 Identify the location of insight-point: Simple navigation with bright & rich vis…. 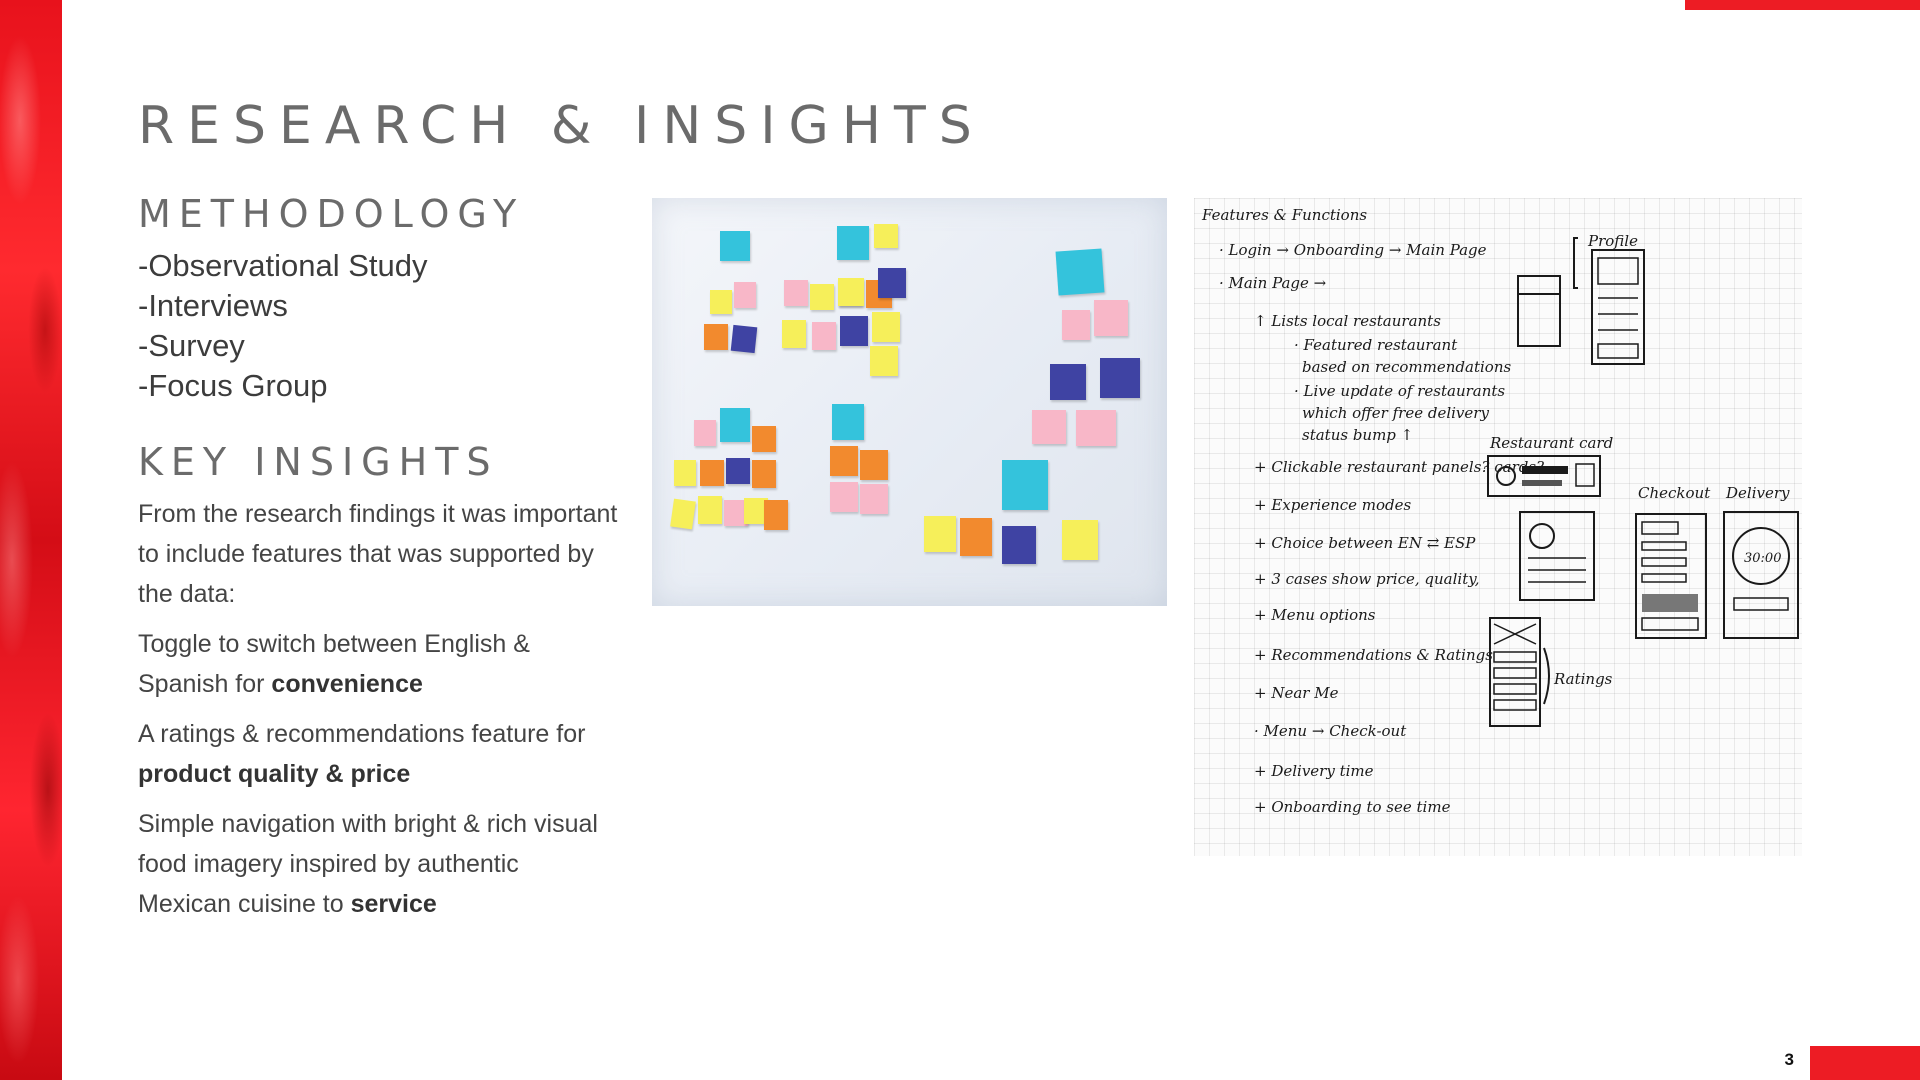
(368, 864).